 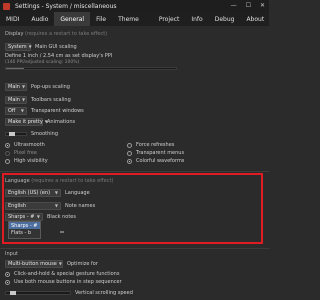 What do you see at coordinates (169, 19) in the screenshot?
I see `tab-project: Project` at bounding box center [169, 19].